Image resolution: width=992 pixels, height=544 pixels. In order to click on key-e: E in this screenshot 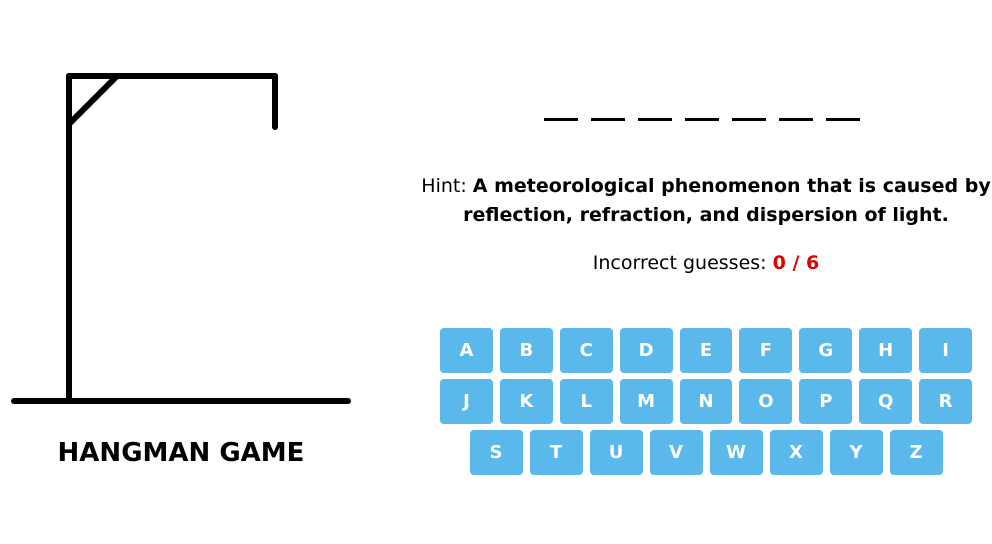, I will do `click(706, 350)`.